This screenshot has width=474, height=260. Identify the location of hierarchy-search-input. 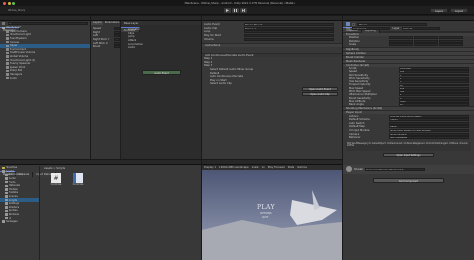
(47, 23).